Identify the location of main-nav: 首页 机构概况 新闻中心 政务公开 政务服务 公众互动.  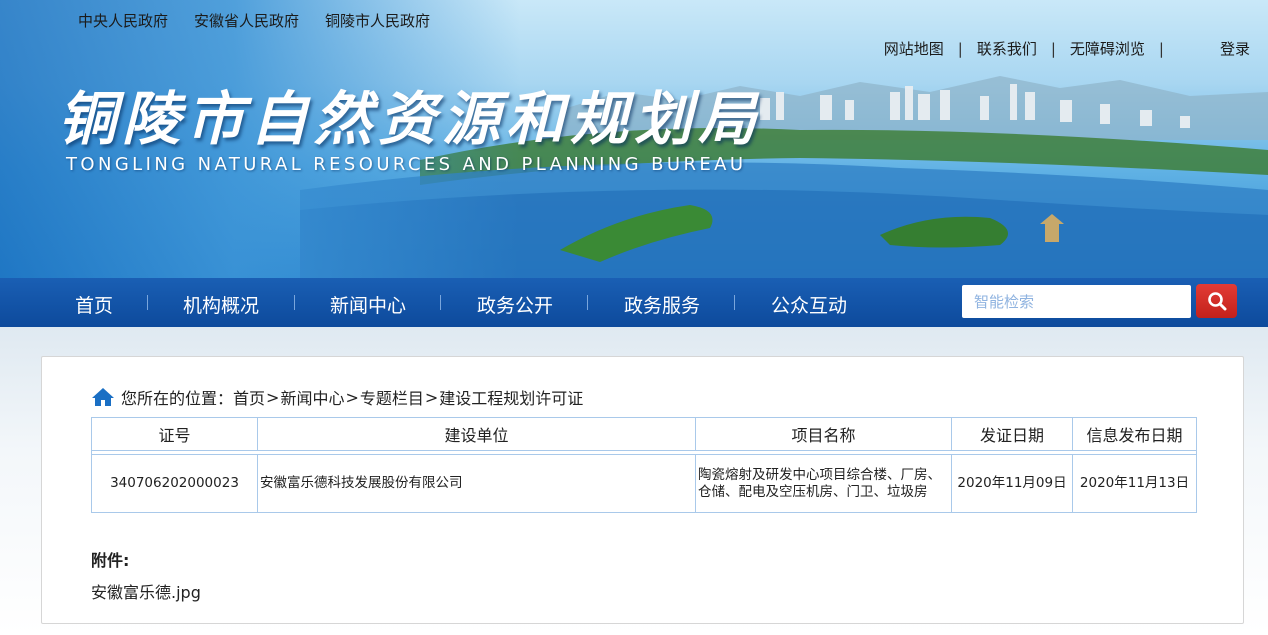
(634, 302).